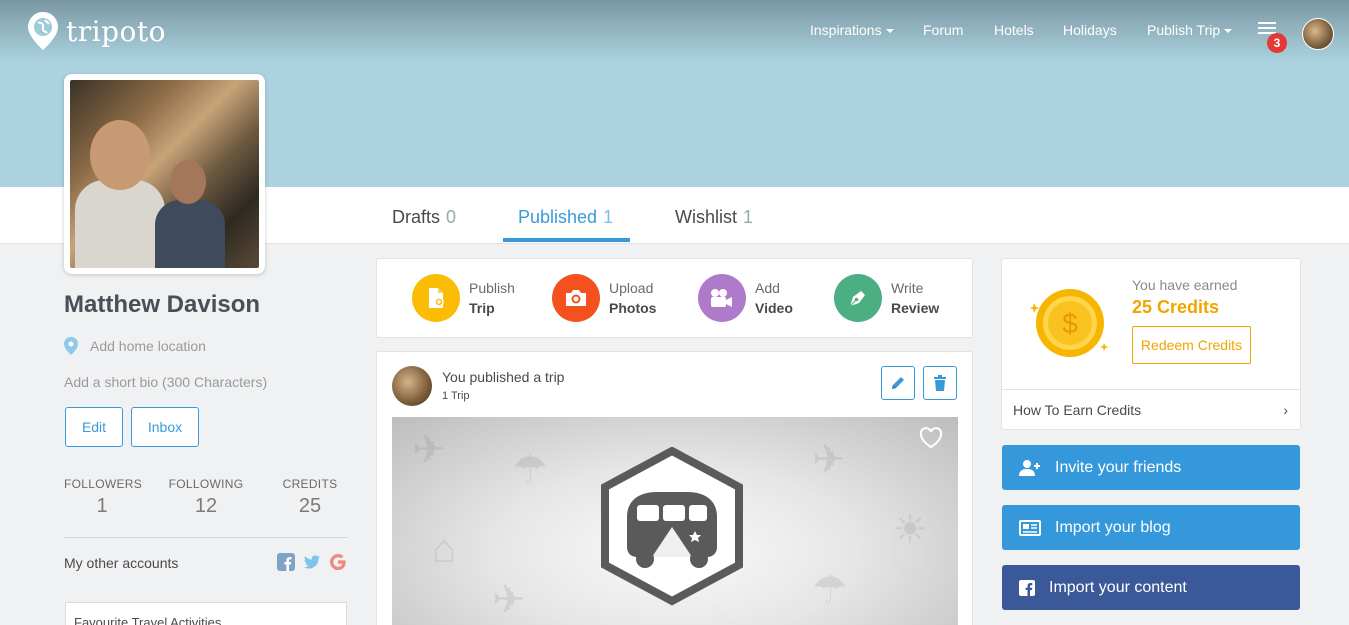  What do you see at coordinates (604, 298) in the screenshot?
I see `upload-photos-action: Upload Photos` at bounding box center [604, 298].